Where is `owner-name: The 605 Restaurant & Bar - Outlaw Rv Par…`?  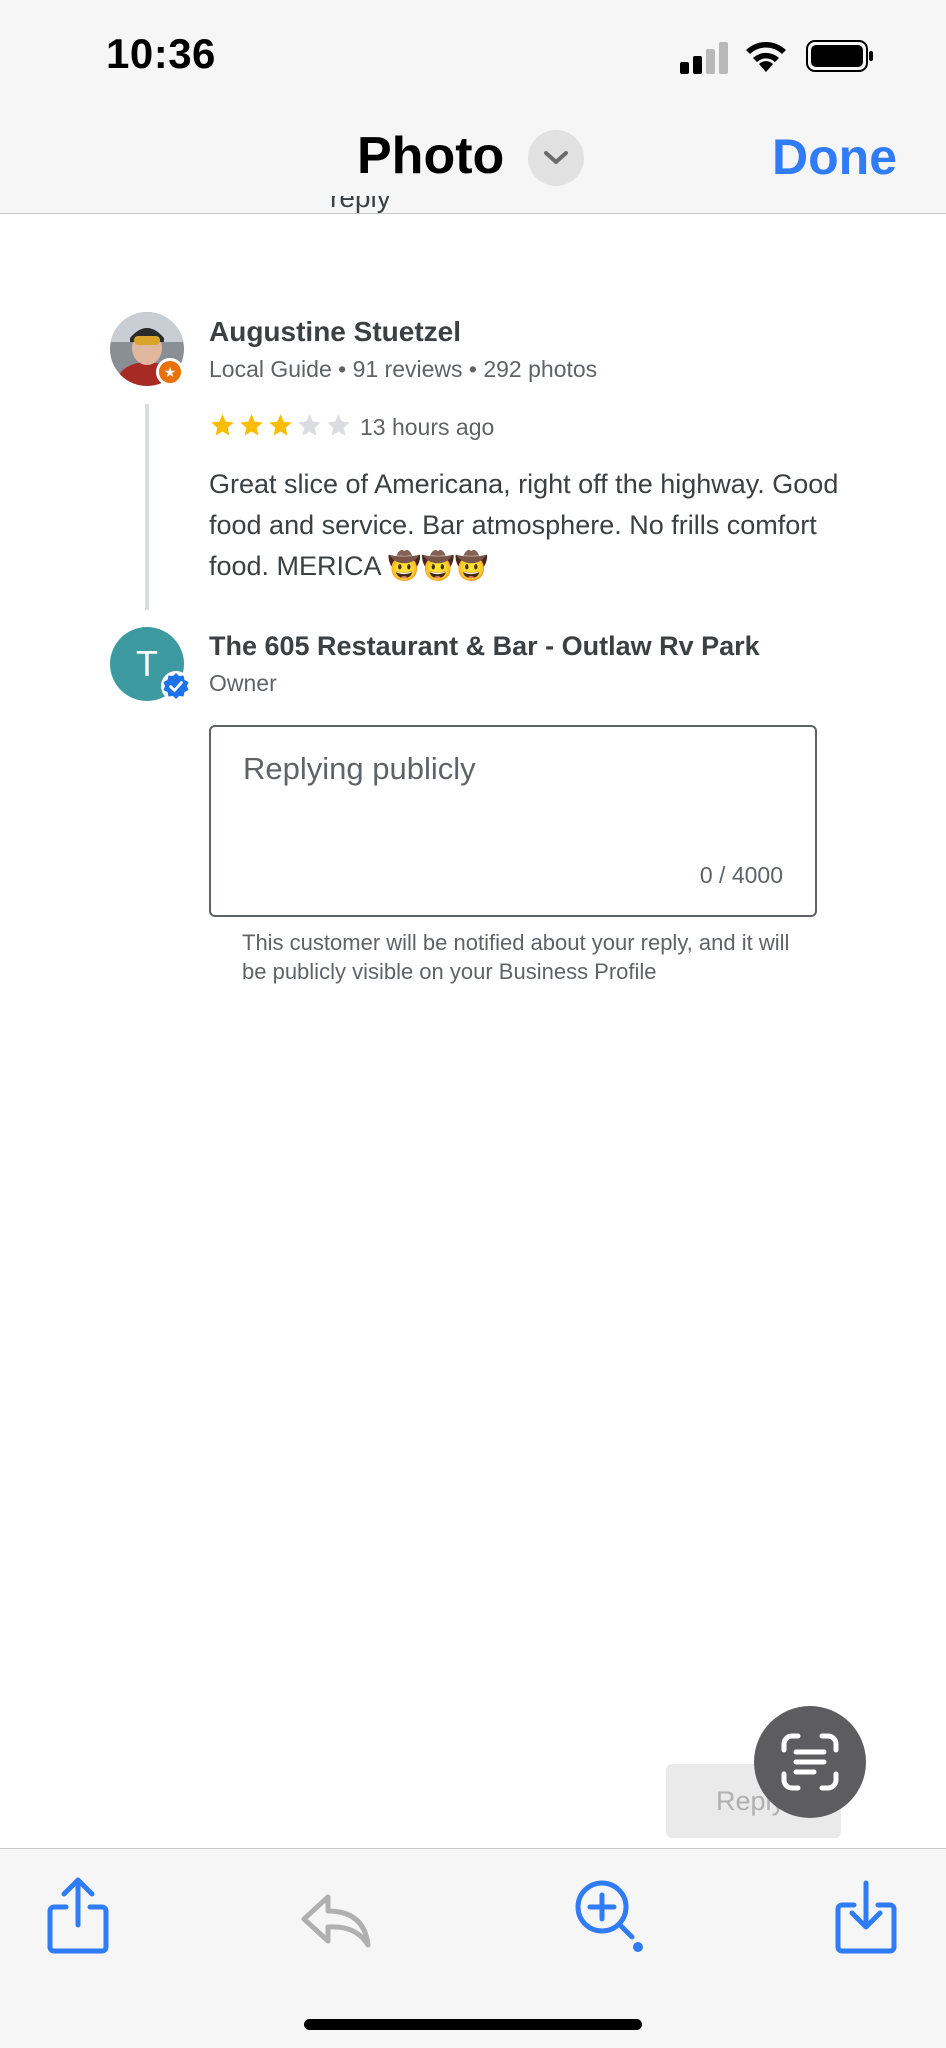 owner-name: The 605 Restaurant & Bar - Outlaw Rv Par… is located at coordinates (484, 646).